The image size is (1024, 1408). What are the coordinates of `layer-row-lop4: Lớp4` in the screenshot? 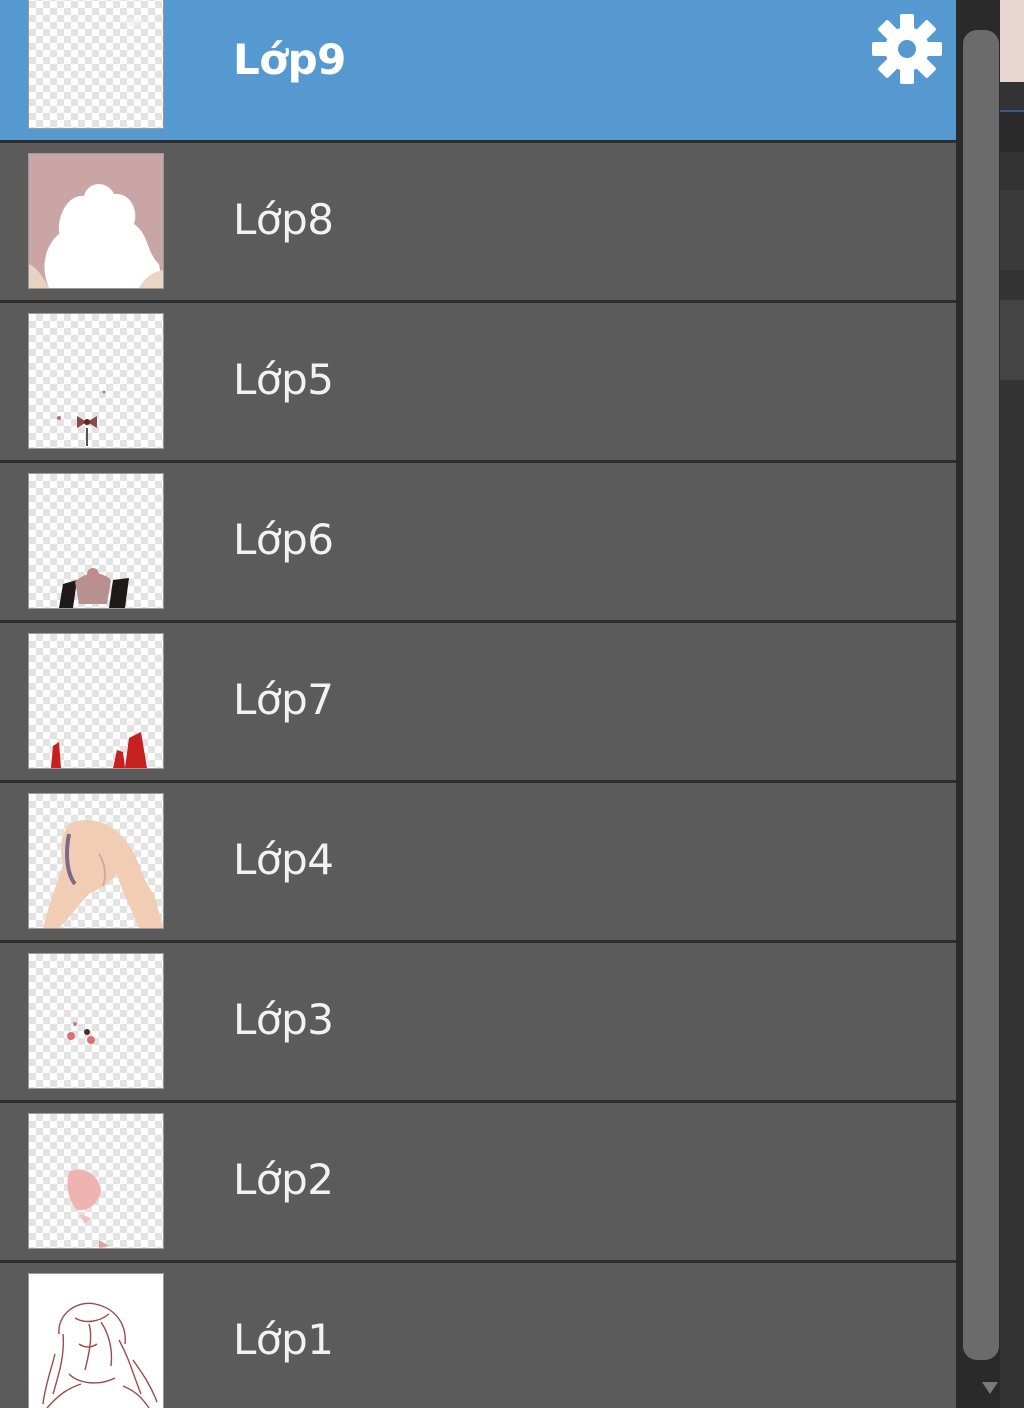 It's located at (478, 863).